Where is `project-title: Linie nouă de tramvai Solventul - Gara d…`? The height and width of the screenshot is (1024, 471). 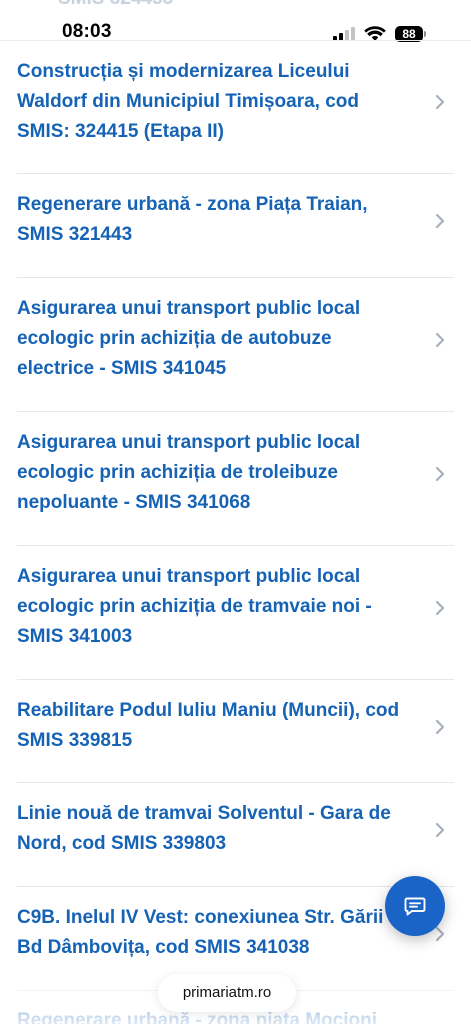
project-title: Linie nouă de tramvai Solventul - Gara d… is located at coordinates (214, 829).